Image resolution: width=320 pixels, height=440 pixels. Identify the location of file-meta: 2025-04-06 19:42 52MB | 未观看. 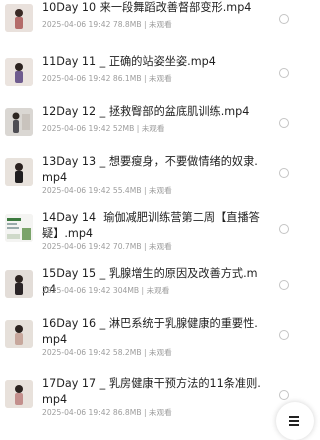
(103, 128).